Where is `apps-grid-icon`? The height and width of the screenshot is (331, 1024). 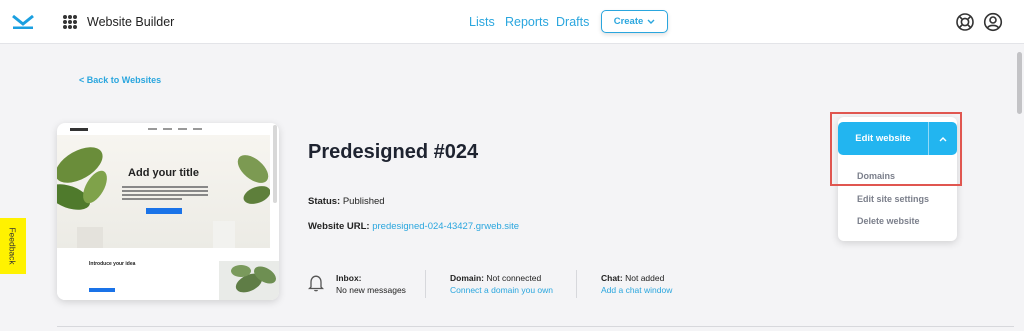
apps-grid-icon is located at coordinates (70, 22).